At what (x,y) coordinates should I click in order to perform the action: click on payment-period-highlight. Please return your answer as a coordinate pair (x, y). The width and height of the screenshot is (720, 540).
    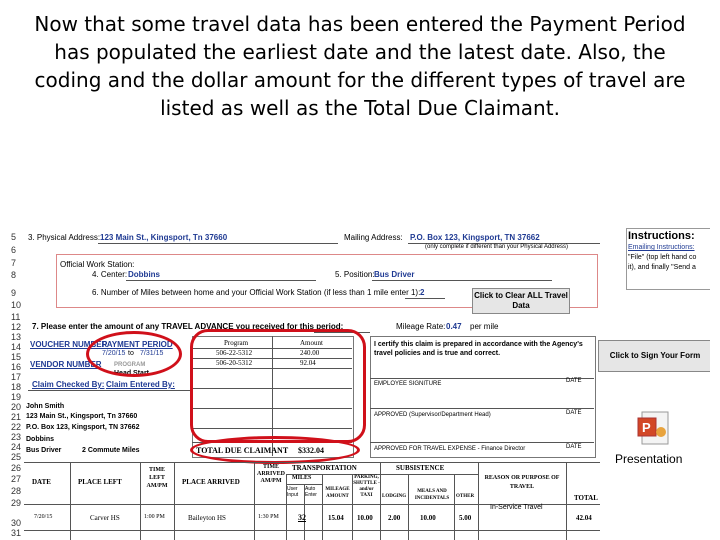
    Looking at the image, I should click on (134, 354).